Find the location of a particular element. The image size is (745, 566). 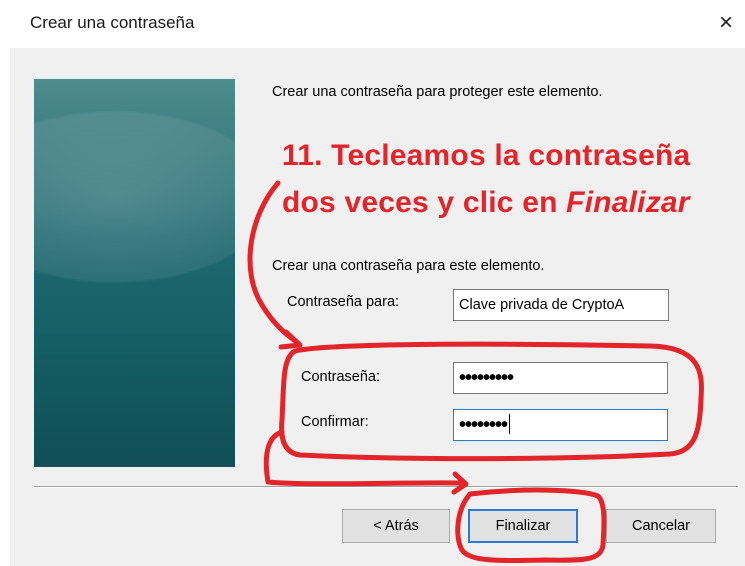

close-icon: × is located at coordinates (726, 23).